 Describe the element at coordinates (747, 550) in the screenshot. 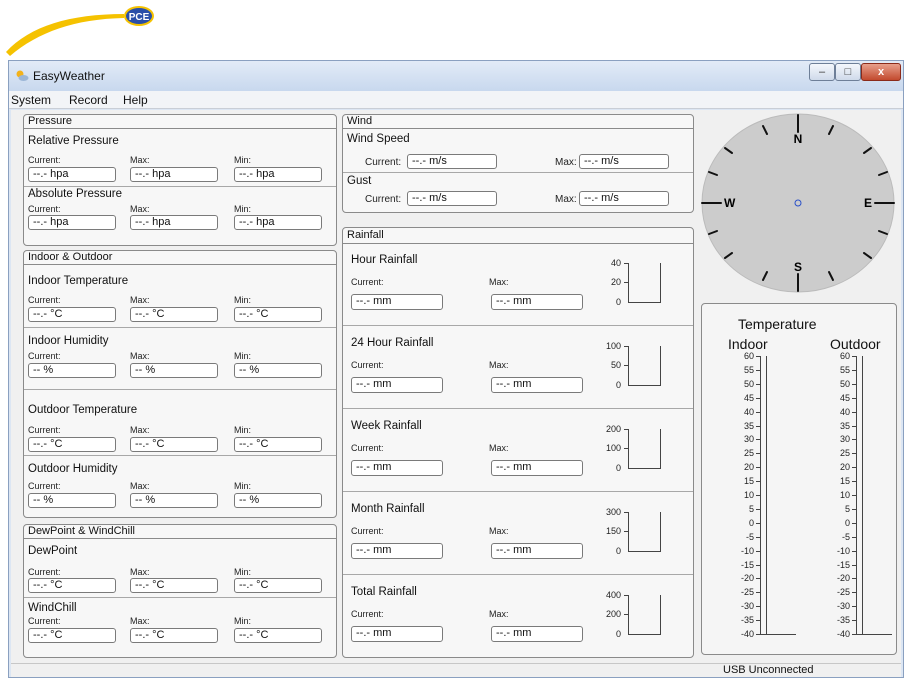

I see `temp-scale-label: -10` at that location.